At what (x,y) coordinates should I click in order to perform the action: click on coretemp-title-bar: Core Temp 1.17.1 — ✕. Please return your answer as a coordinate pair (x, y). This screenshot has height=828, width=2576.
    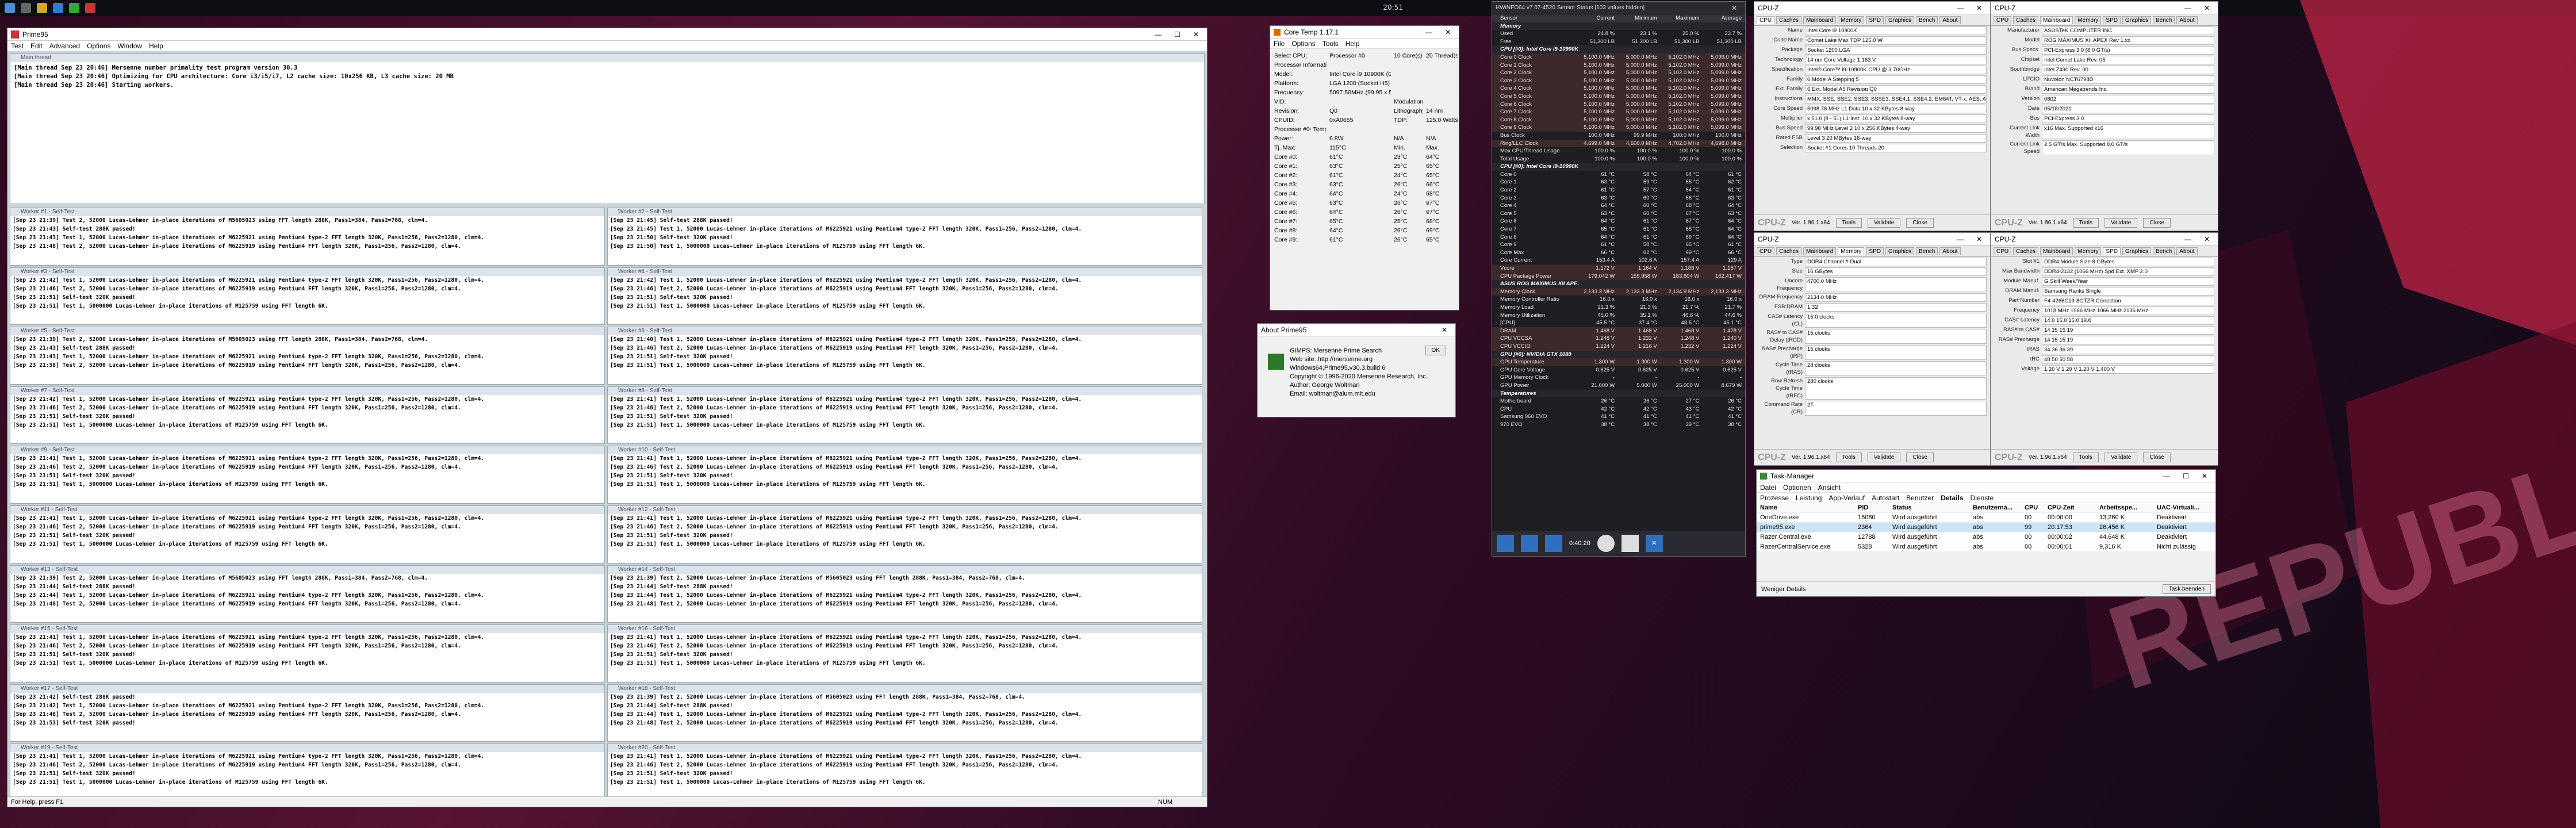
    Looking at the image, I should click on (1364, 32).